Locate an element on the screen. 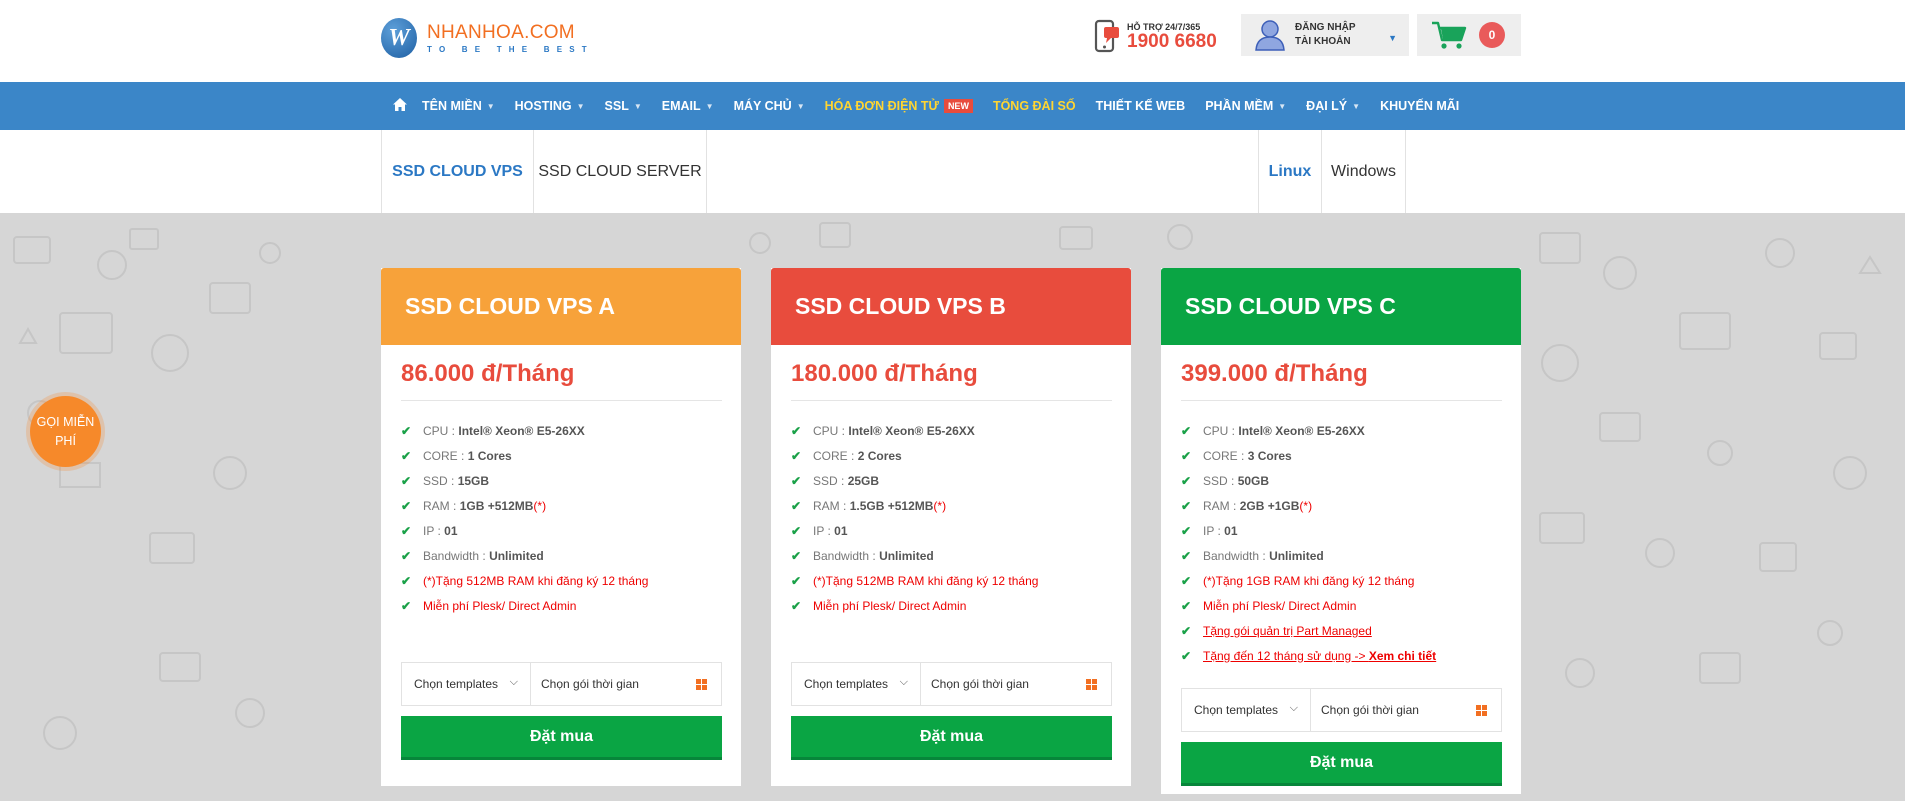 The image size is (1905, 801). support-hotline: HỖ TRỢ 24/7/365 1900 6680 is located at coordinates (1155, 37).